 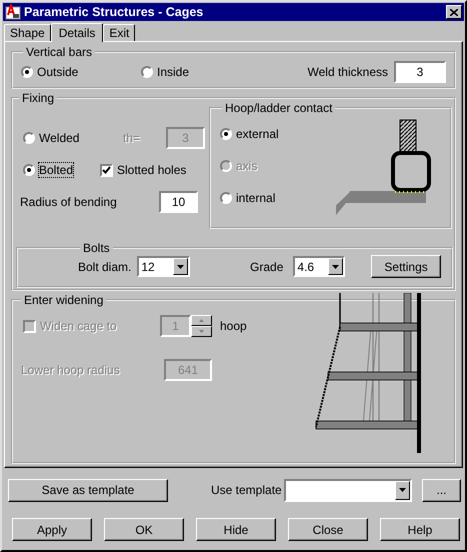 What do you see at coordinates (178, 202) in the screenshot?
I see `input-field: 10` at bounding box center [178, 202].